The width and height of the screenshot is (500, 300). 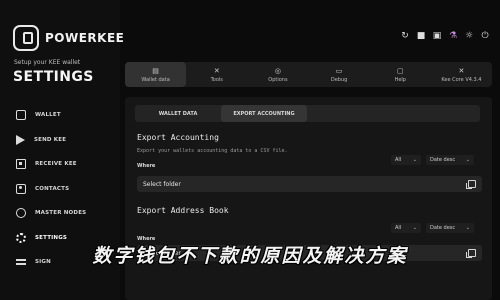 I want to click on lock-icon: ▣, so click(x=437, y=36).